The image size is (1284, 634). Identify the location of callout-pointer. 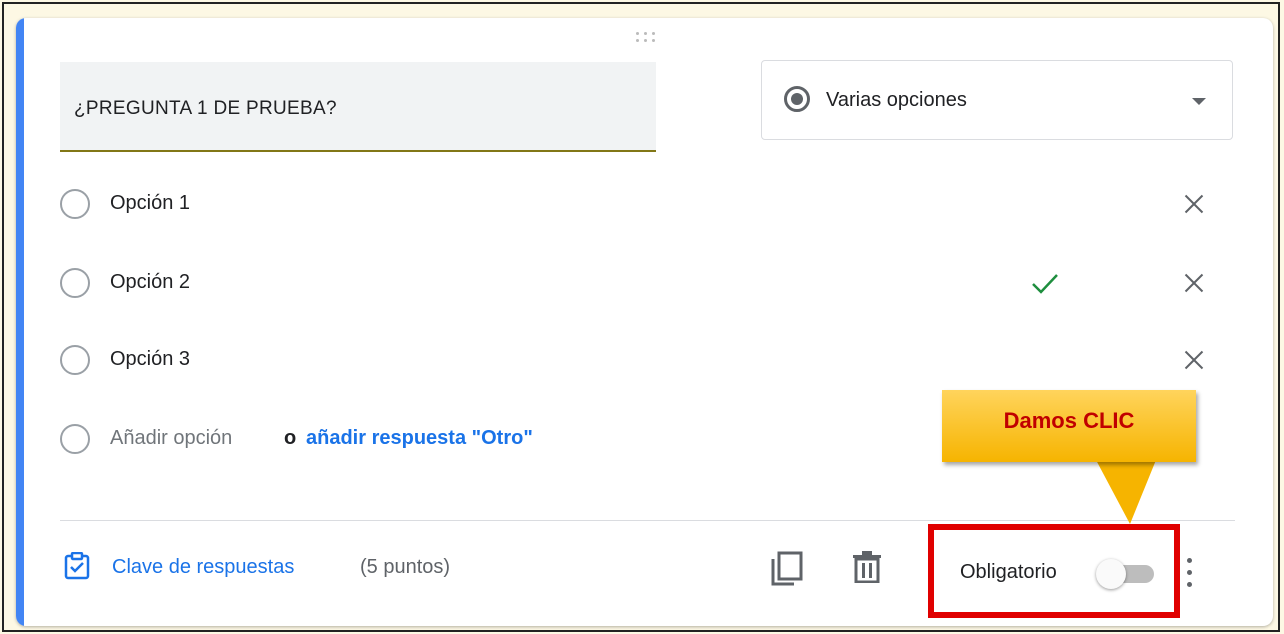
(1126, 492).